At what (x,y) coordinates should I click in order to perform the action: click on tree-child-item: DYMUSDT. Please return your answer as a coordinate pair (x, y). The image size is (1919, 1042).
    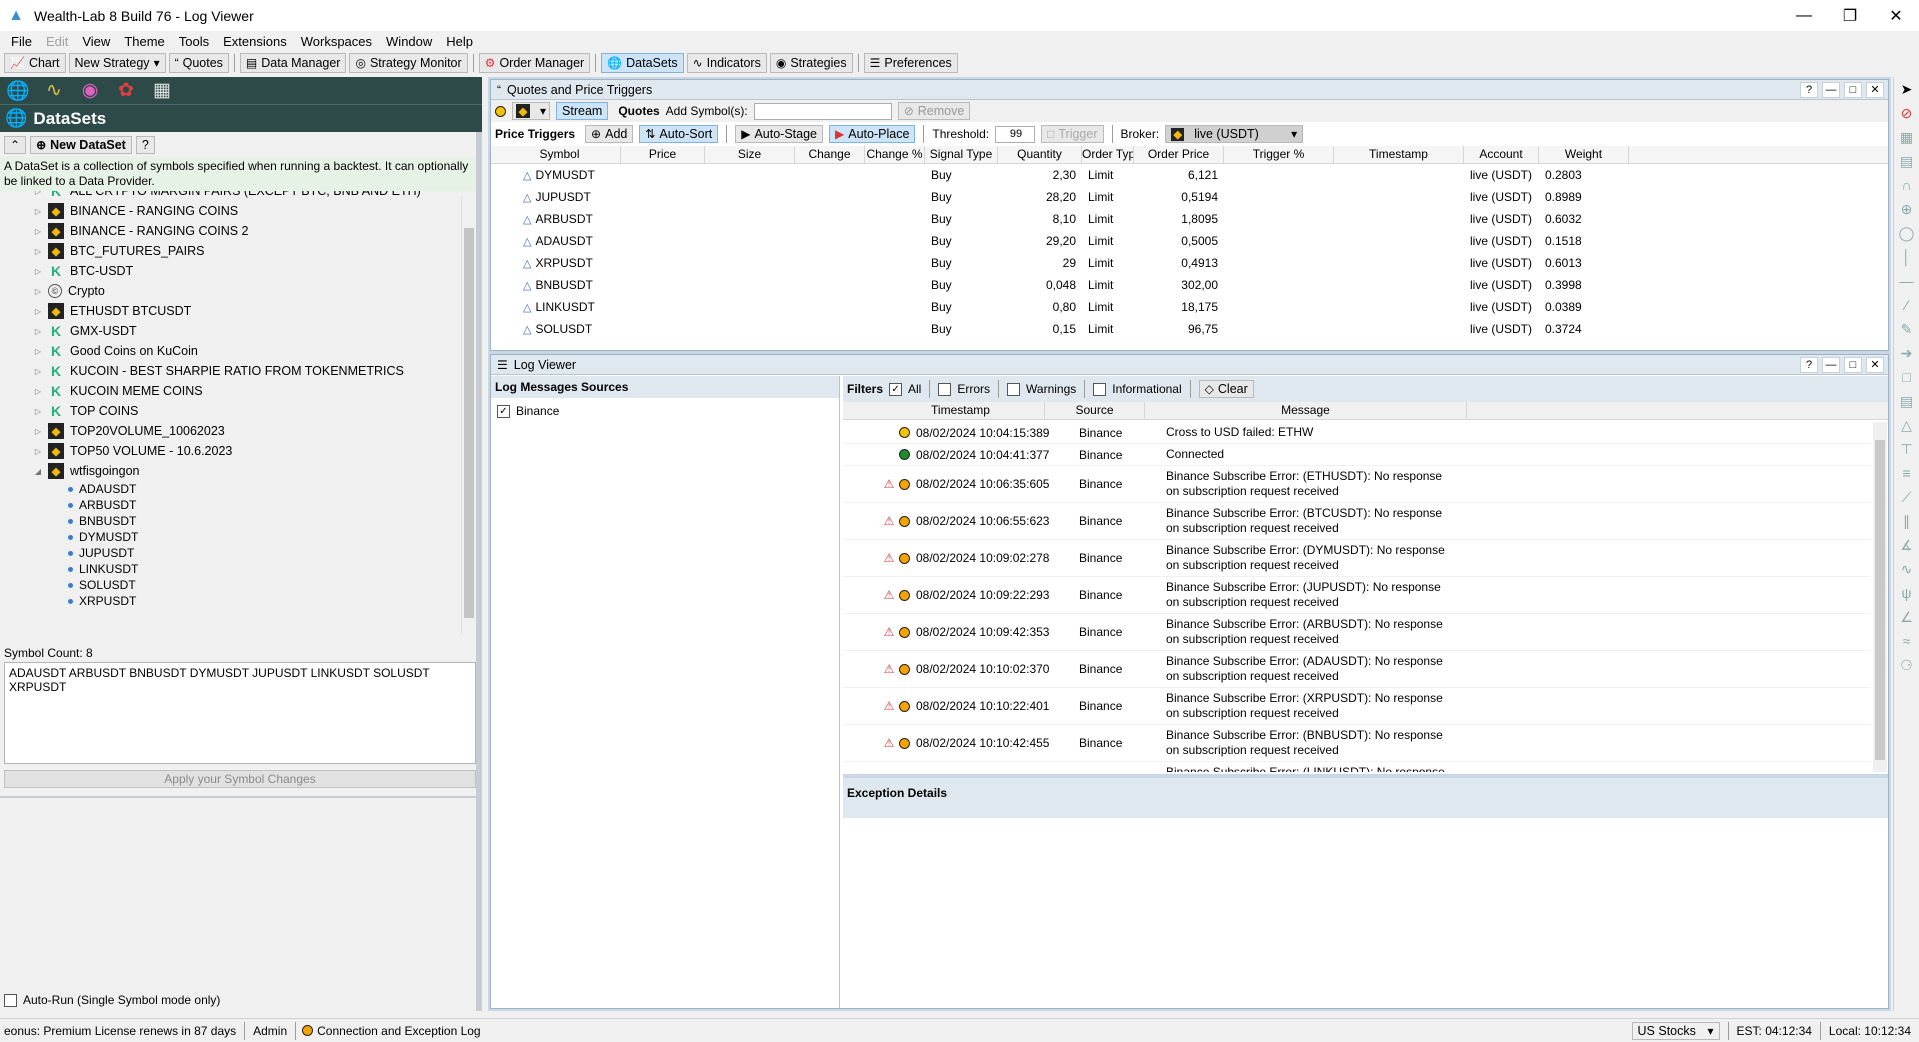
    Looking at the image, I should click on (232, 537).